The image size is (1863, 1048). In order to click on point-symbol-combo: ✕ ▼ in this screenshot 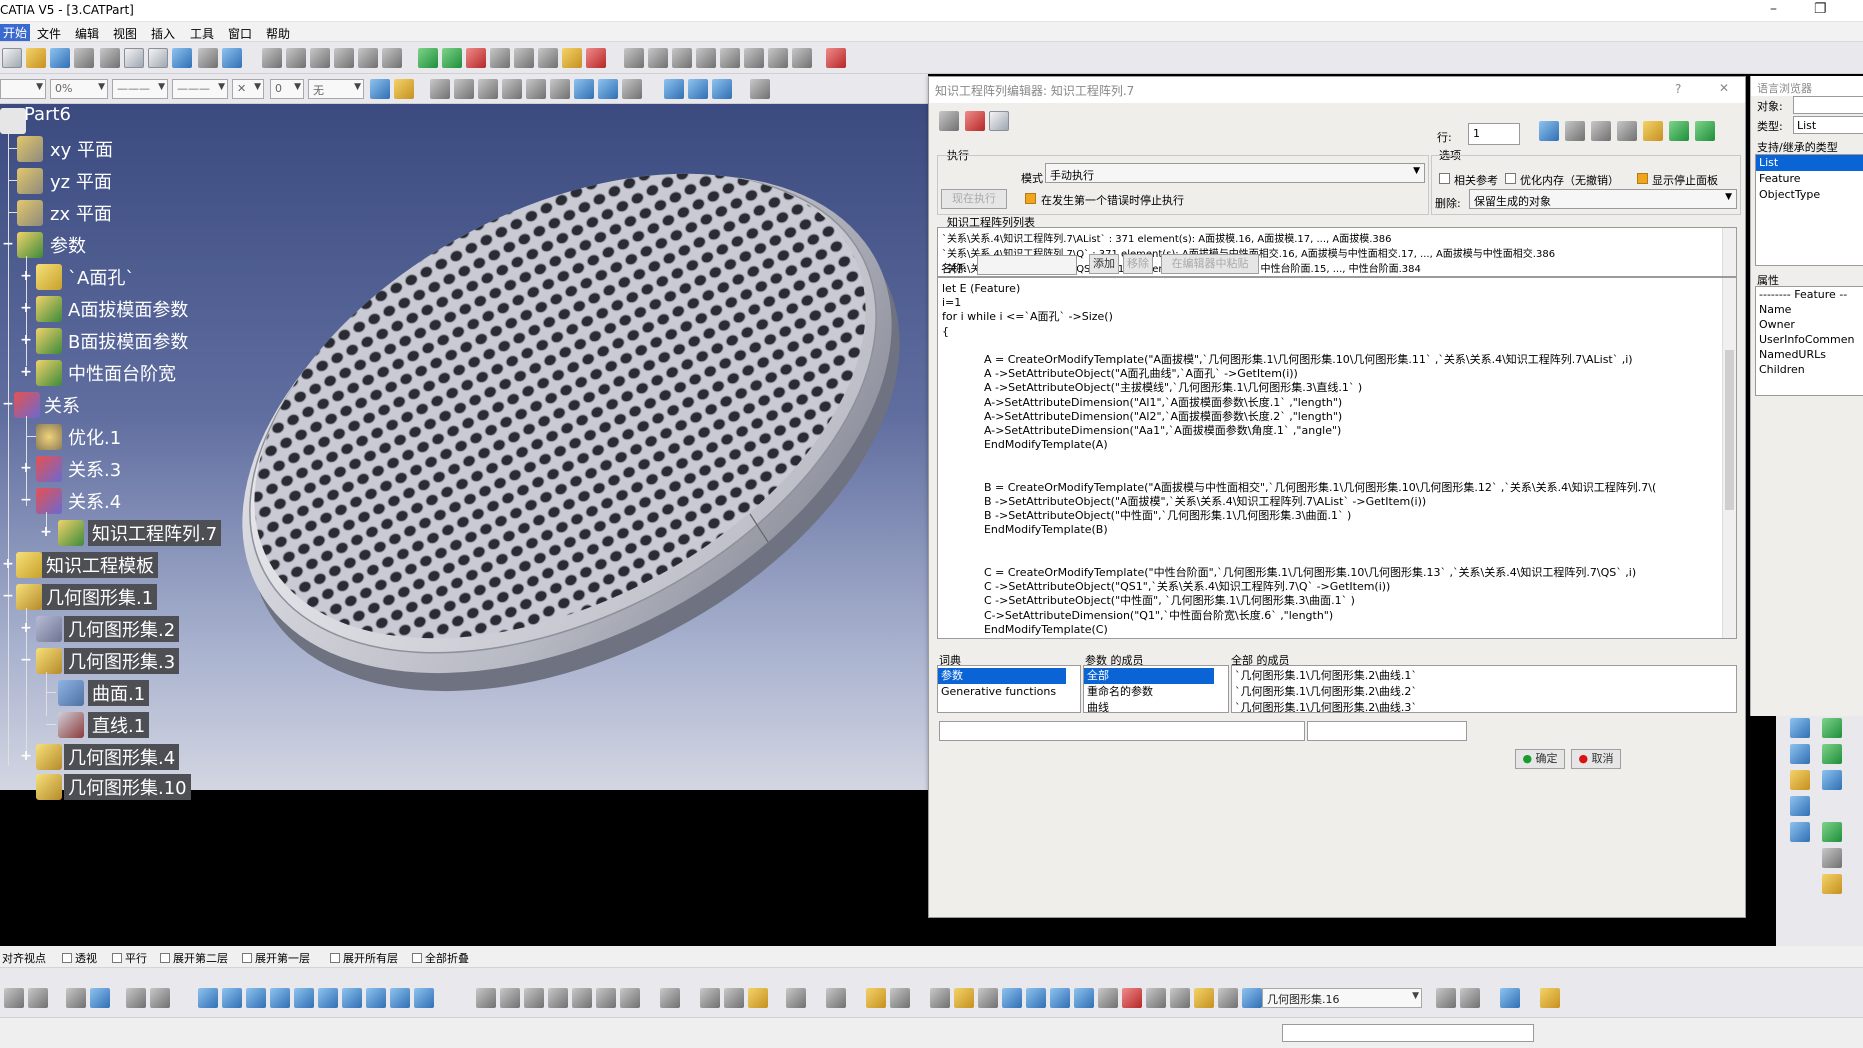, I will do `click(248, 89)`.